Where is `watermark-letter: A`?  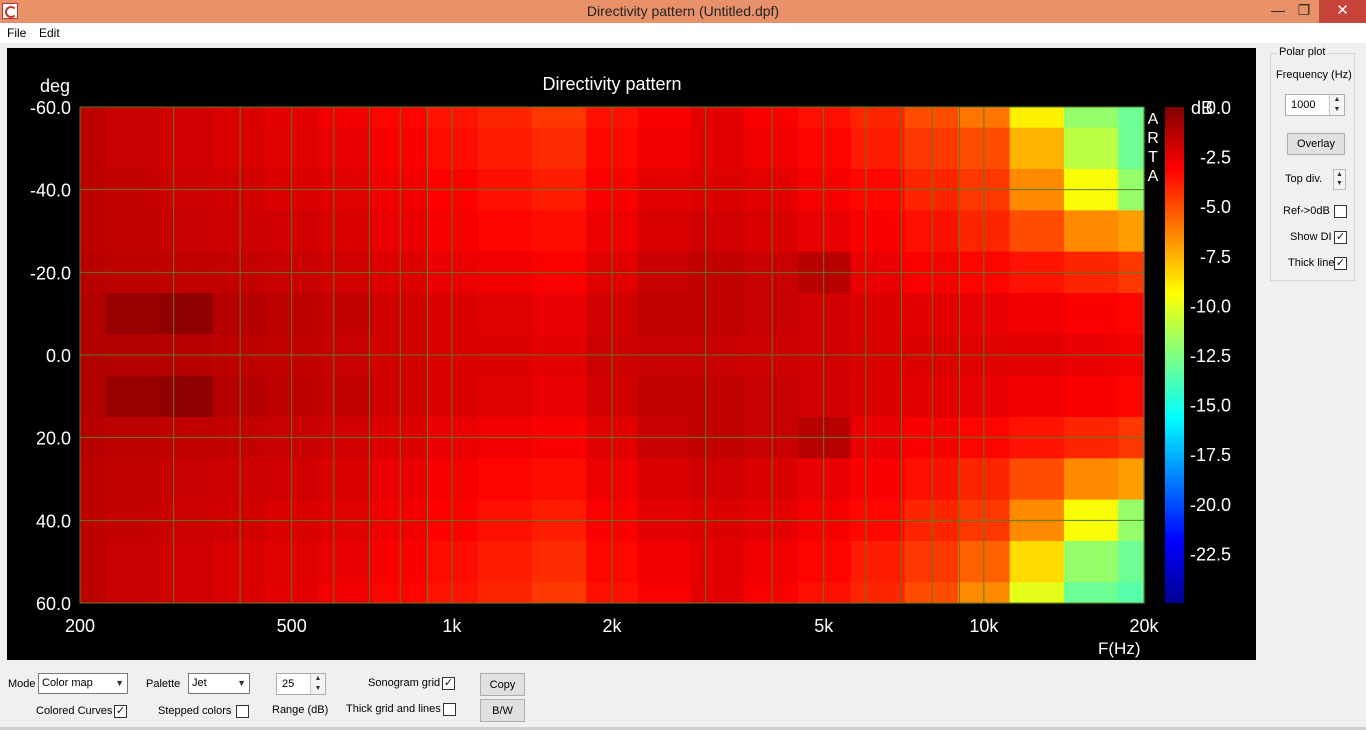 watermark-letter: A is located at coordinates (1153, 119).